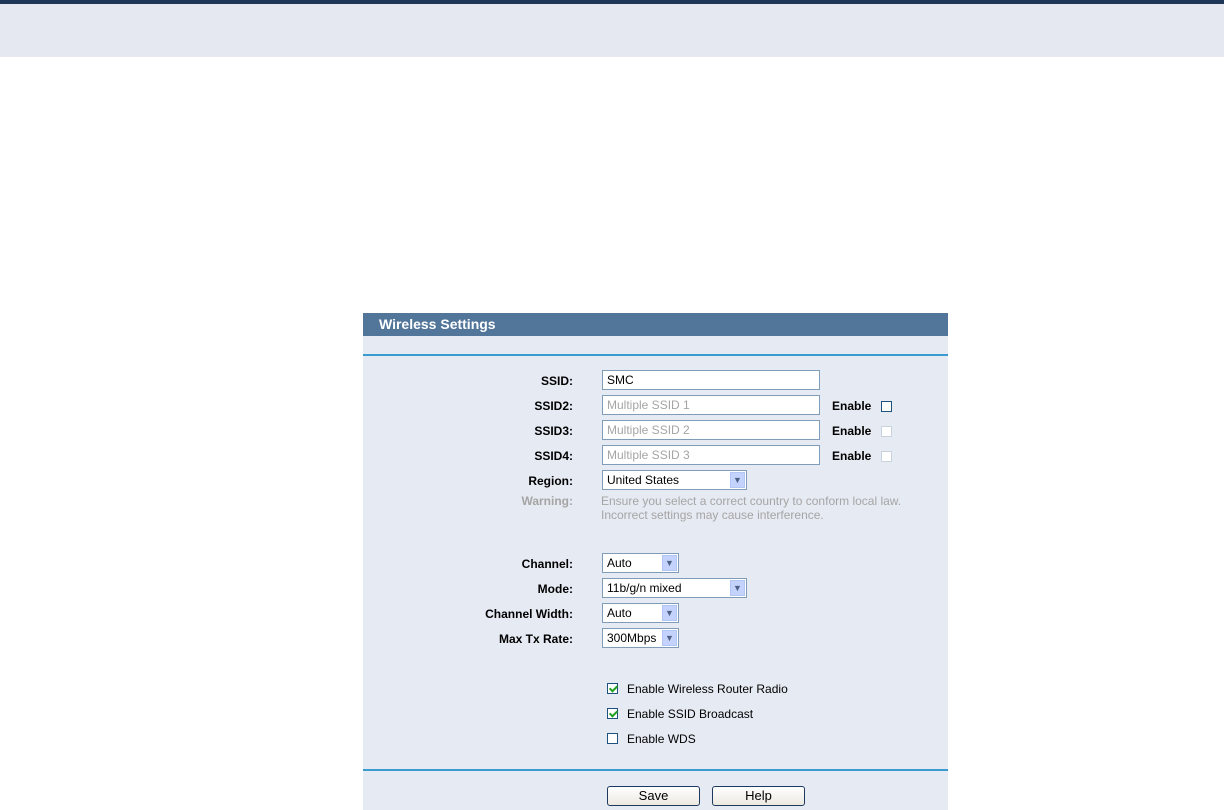 Image resolution: width=1224 pixels, height=810 pixels. I want to click on wds-checkbox, so click(612, 738).